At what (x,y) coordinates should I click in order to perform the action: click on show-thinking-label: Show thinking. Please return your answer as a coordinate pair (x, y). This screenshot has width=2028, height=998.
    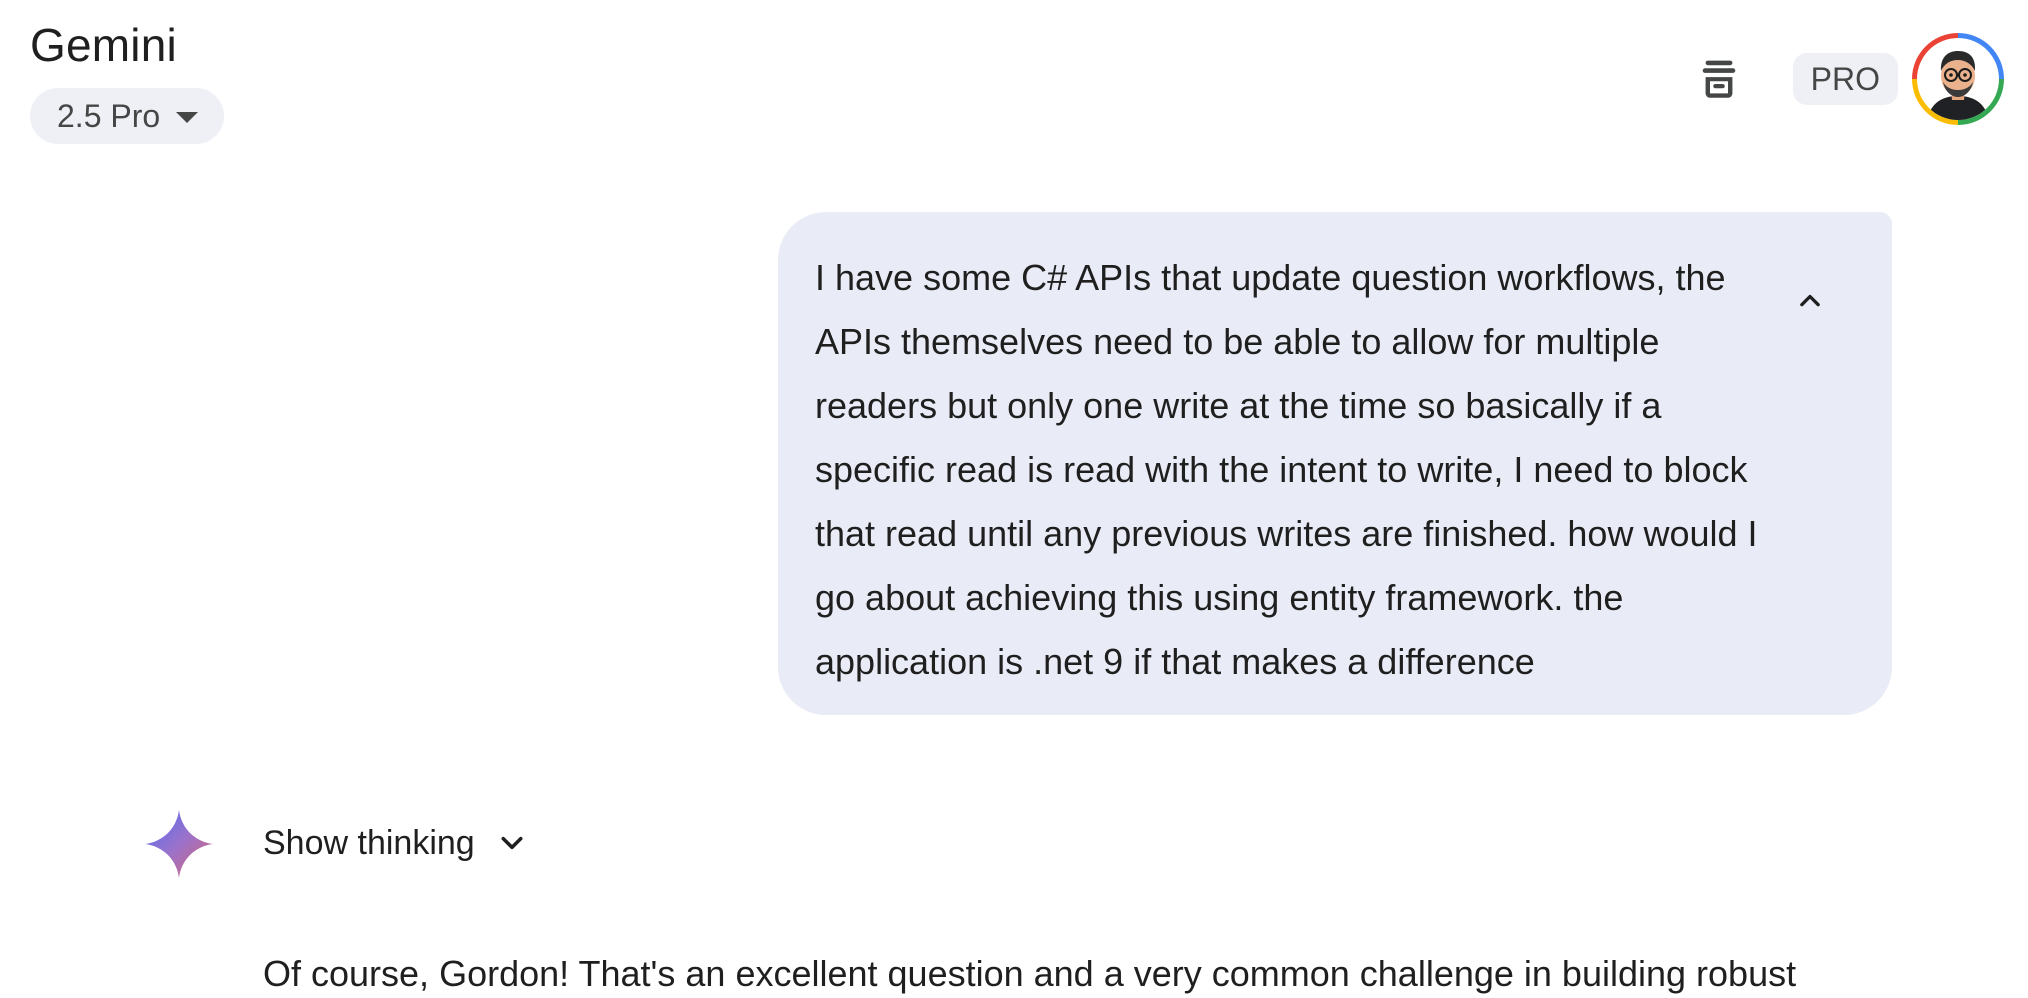
    Looking at the image, I should click on (369, 842).